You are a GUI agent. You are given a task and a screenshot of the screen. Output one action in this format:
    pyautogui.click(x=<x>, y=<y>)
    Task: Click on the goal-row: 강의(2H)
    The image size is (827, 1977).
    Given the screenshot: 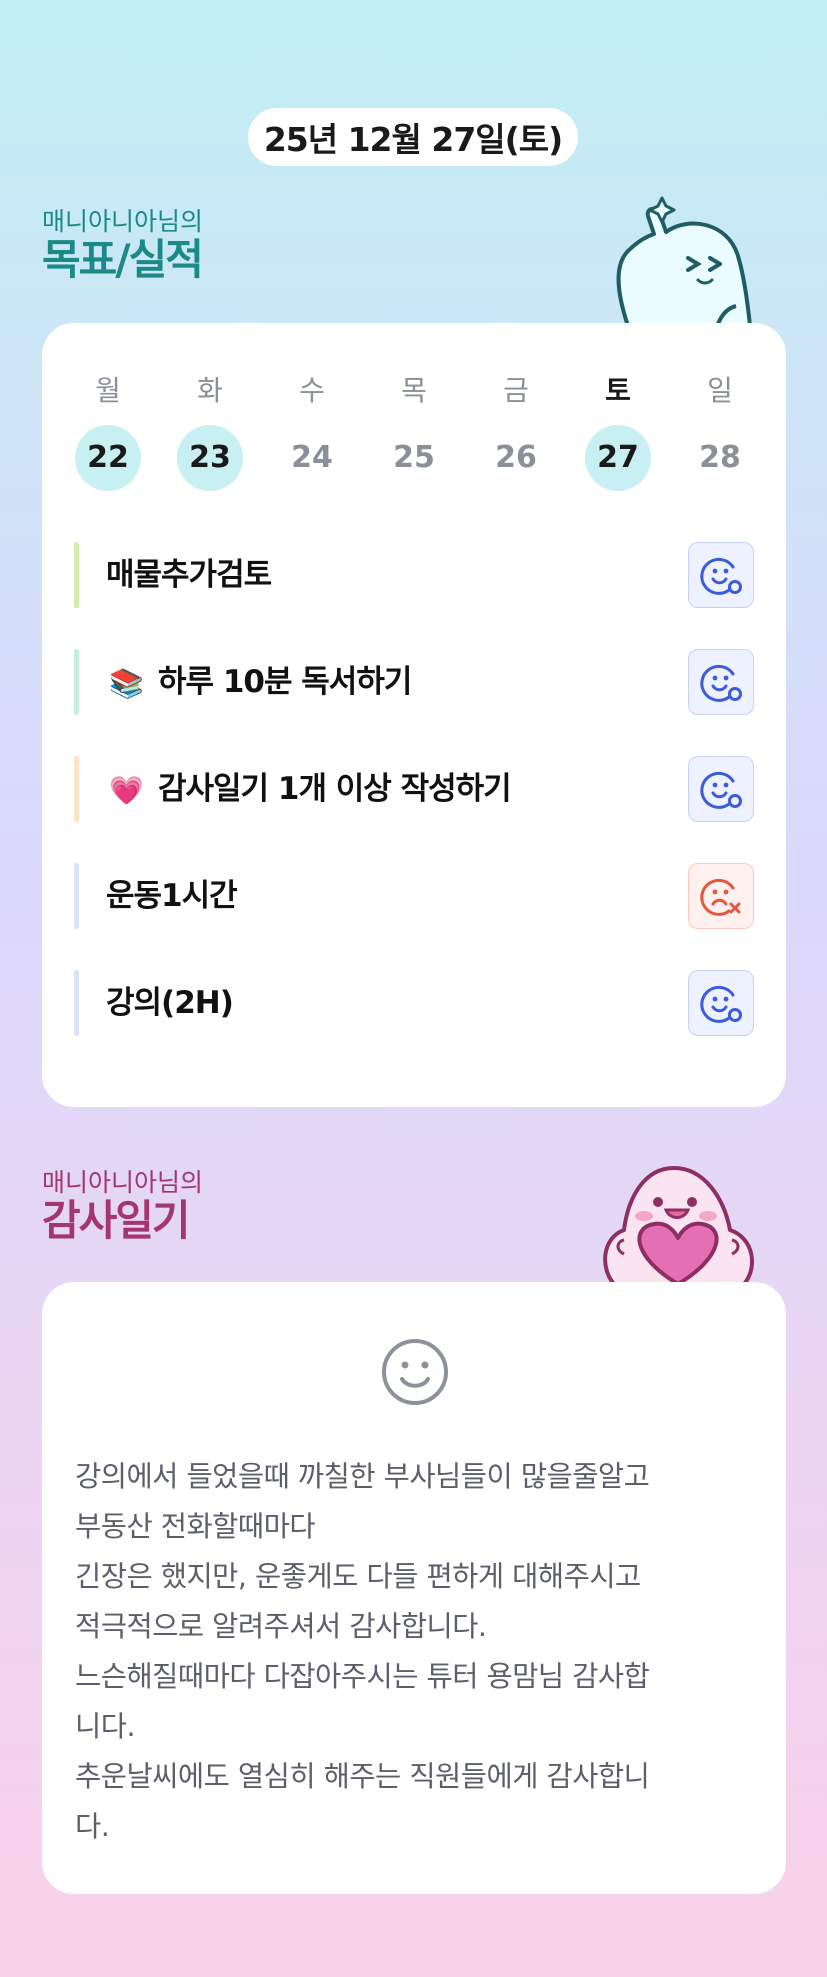 What is the action you would take?
    pyautogui.click(x=414, y=1003)
    